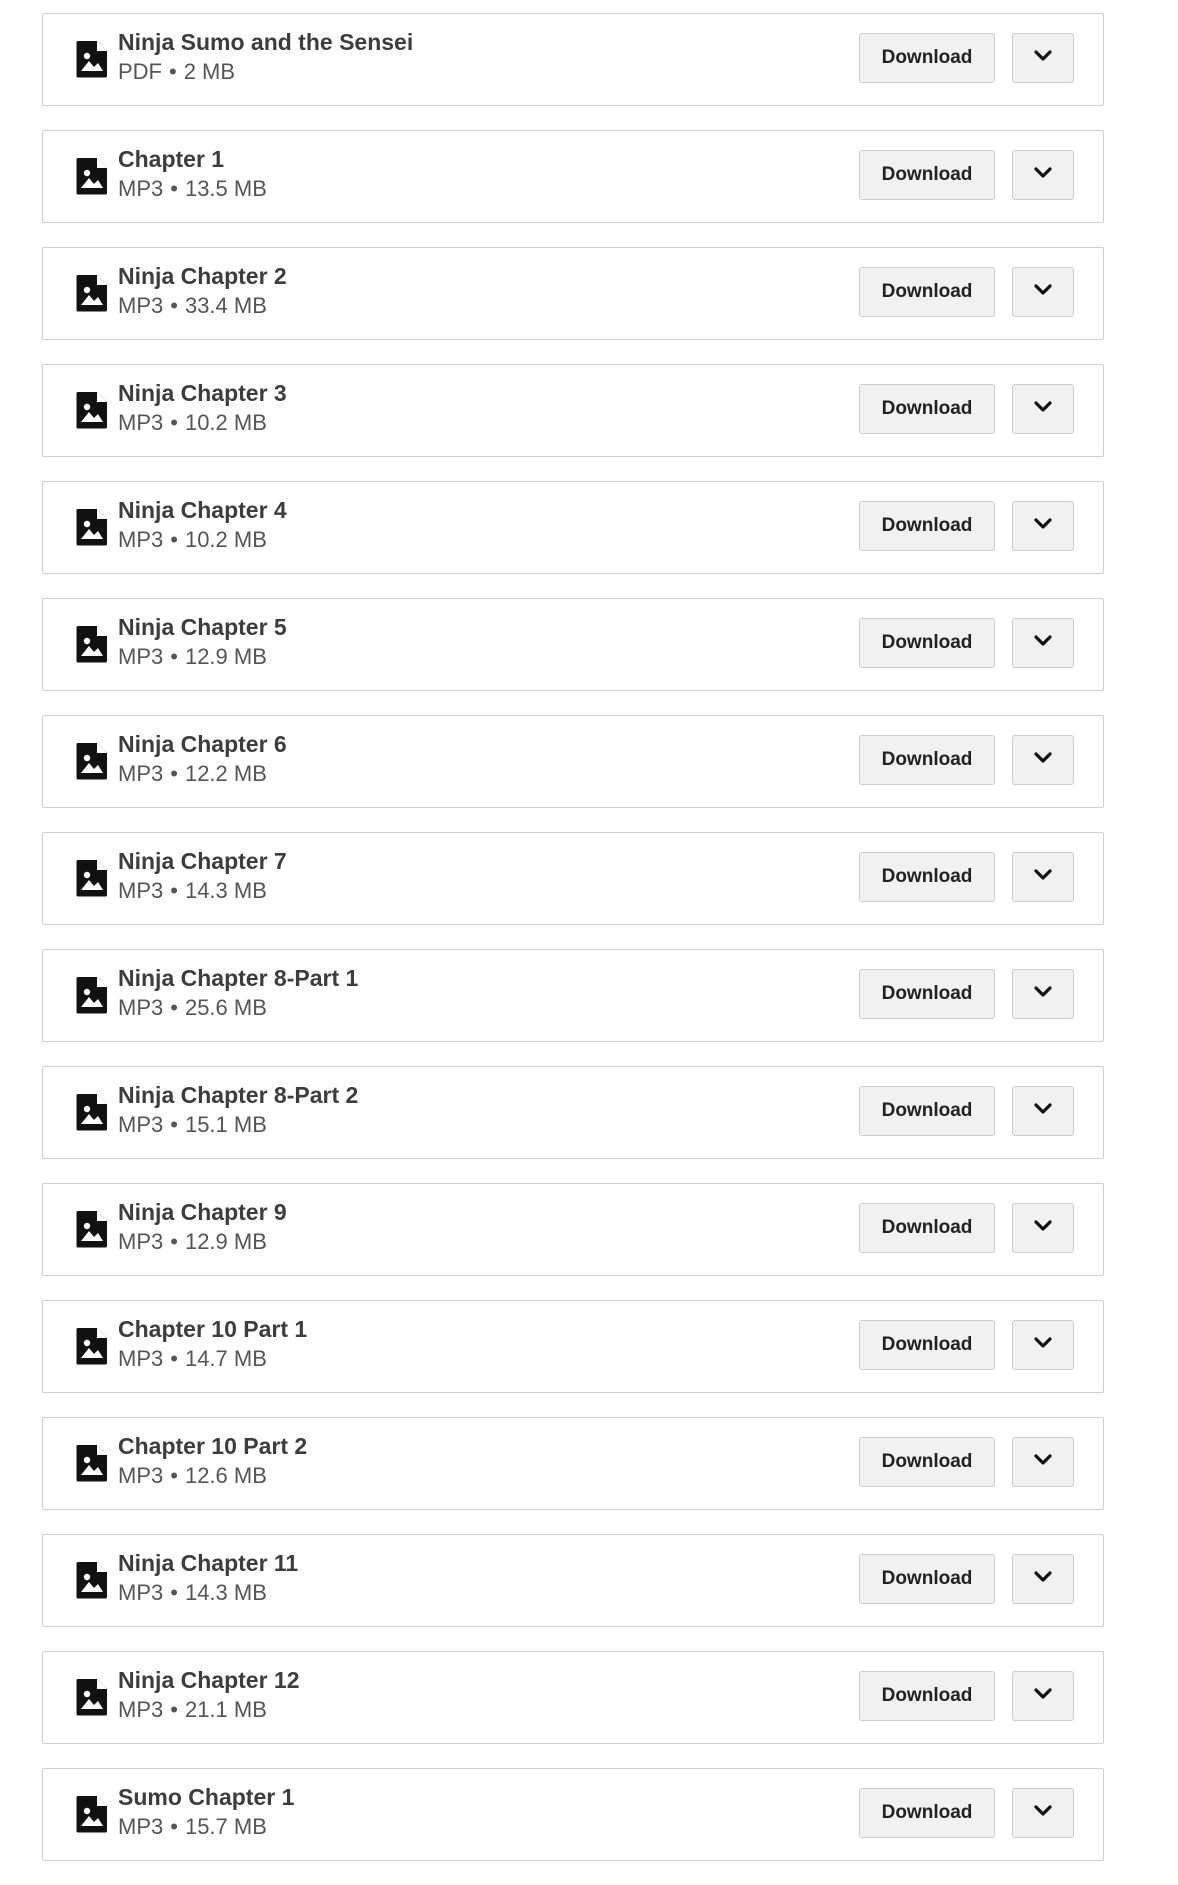 Image resolution: width=1178 pixels, height=1885 pixels. I want to click on file-name: Ninja Chapter 7, so click(202, 861).